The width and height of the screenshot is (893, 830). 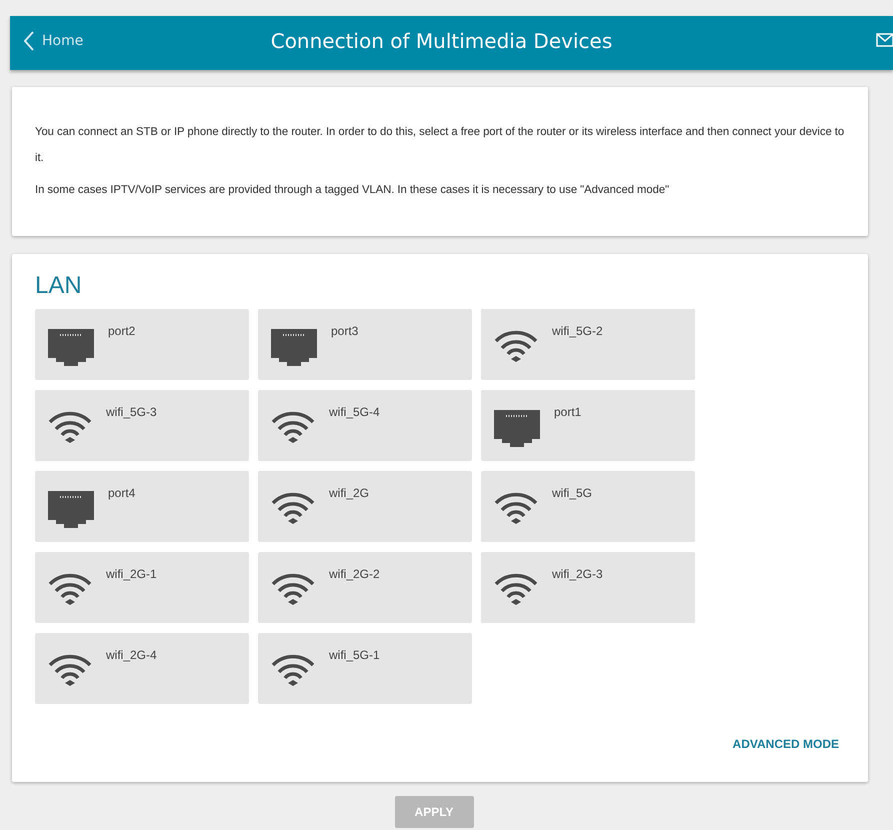 What do you see at coordinates (365, 425) in the screenshot?
I see `interface-tile: wifi_5G-4` at bounding box center [365, 425].